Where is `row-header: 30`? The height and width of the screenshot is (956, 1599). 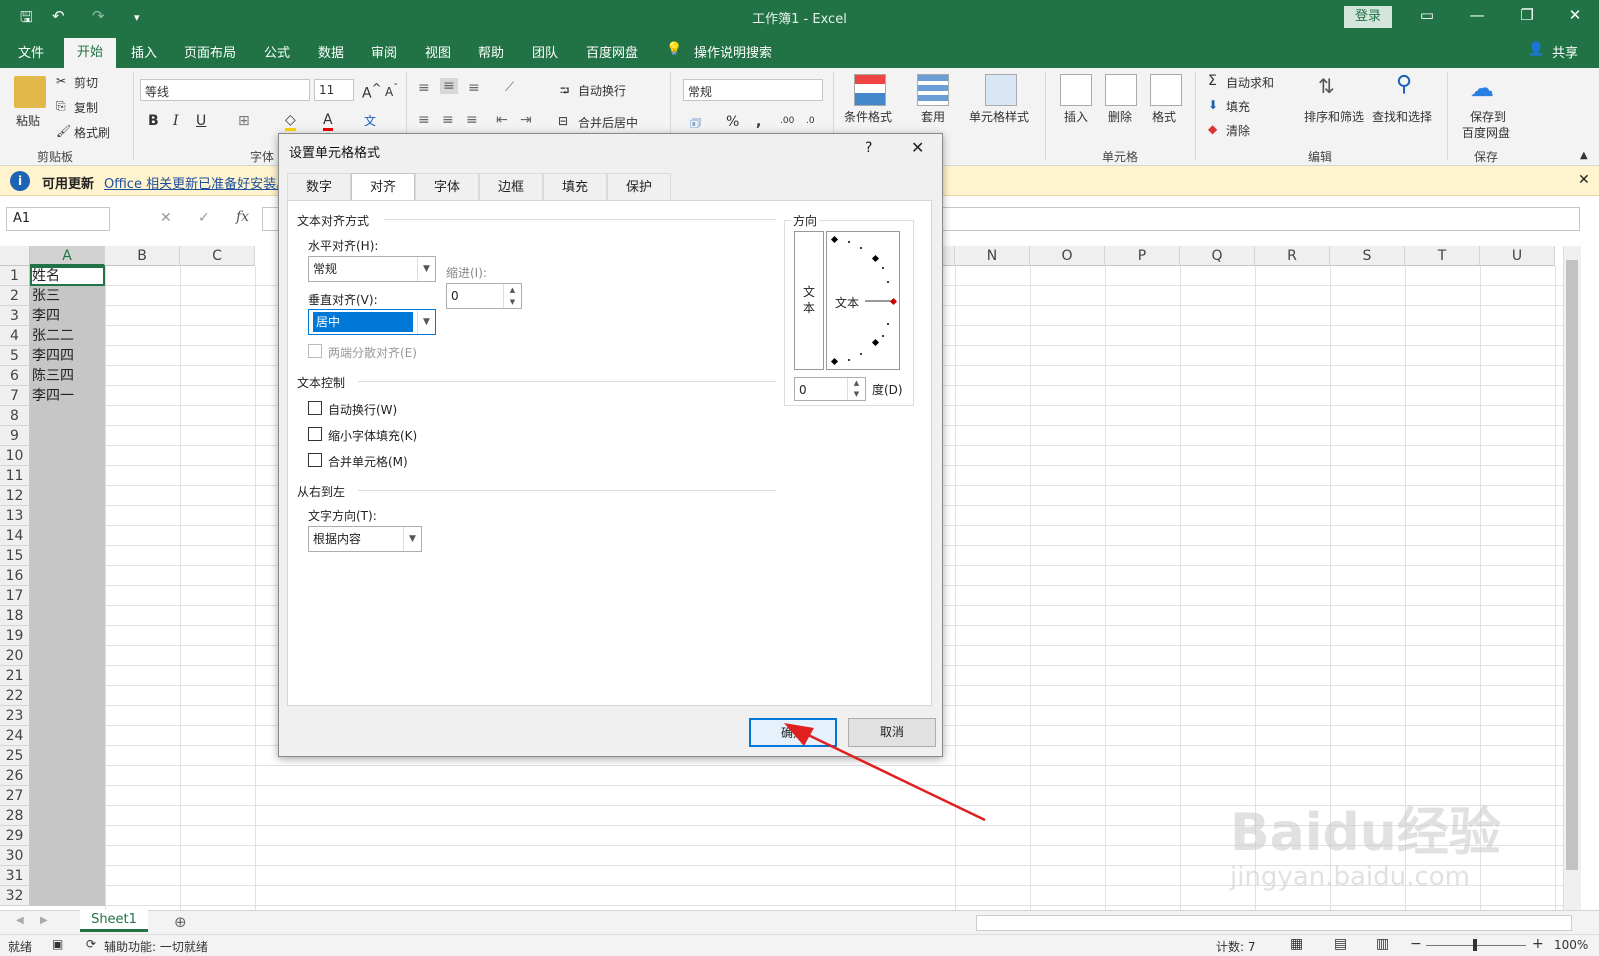 row-header: 30 is located at coordinates (15, 856).